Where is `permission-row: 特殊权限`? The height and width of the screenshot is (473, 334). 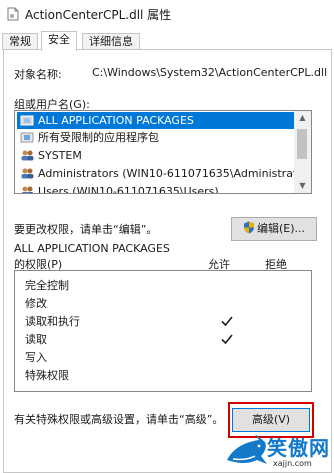 permission-row: 特殊权限 is located at coordinates (165, 376).